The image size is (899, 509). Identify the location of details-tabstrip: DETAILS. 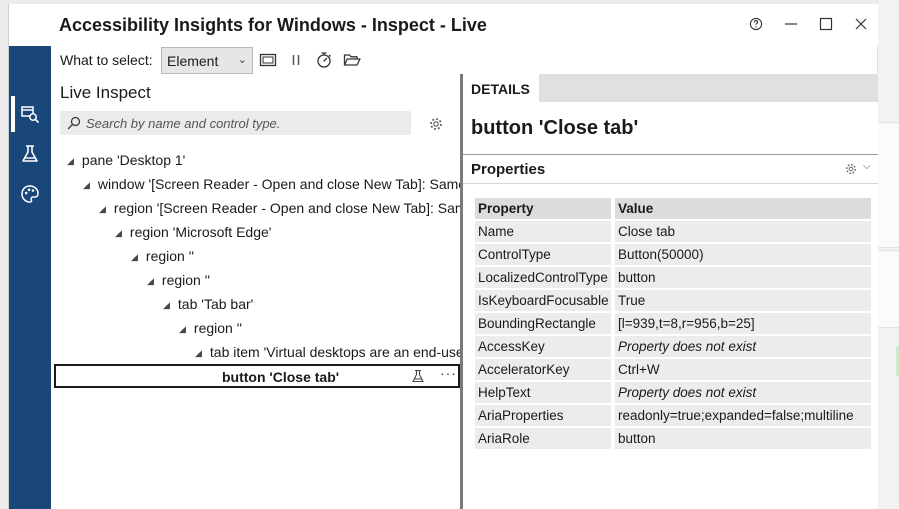
(670, 88).